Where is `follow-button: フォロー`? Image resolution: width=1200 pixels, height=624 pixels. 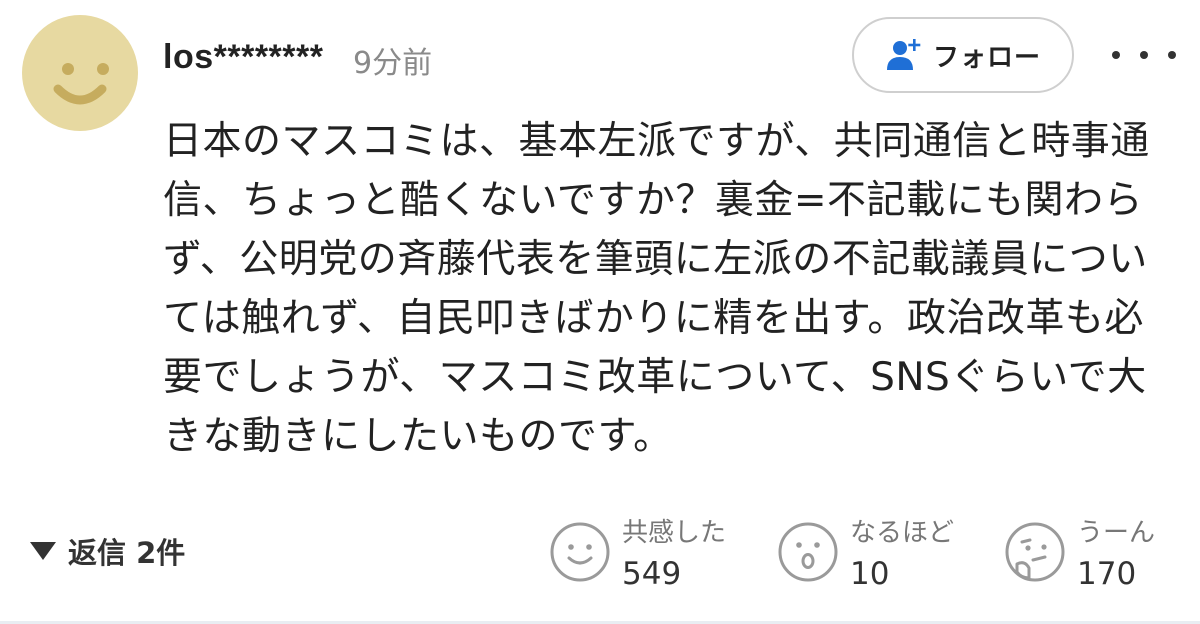
follow-button: フォロー is located at coordinates (963, 55).